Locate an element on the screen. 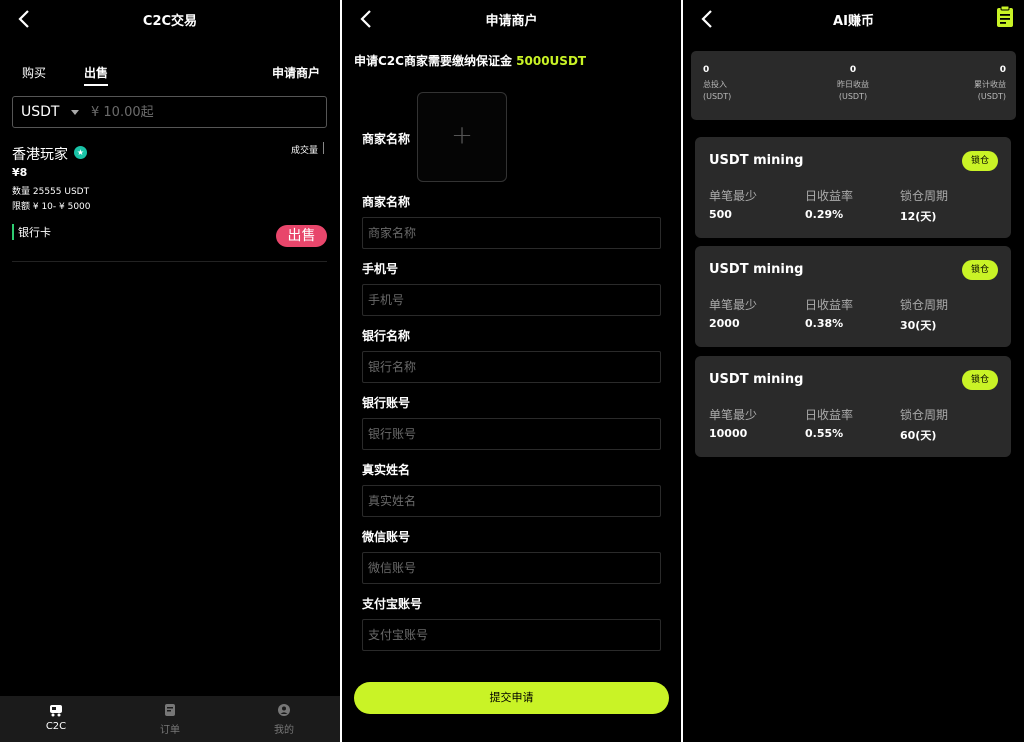  payment-method: 银行卡 is located at coordinates (31, 232).